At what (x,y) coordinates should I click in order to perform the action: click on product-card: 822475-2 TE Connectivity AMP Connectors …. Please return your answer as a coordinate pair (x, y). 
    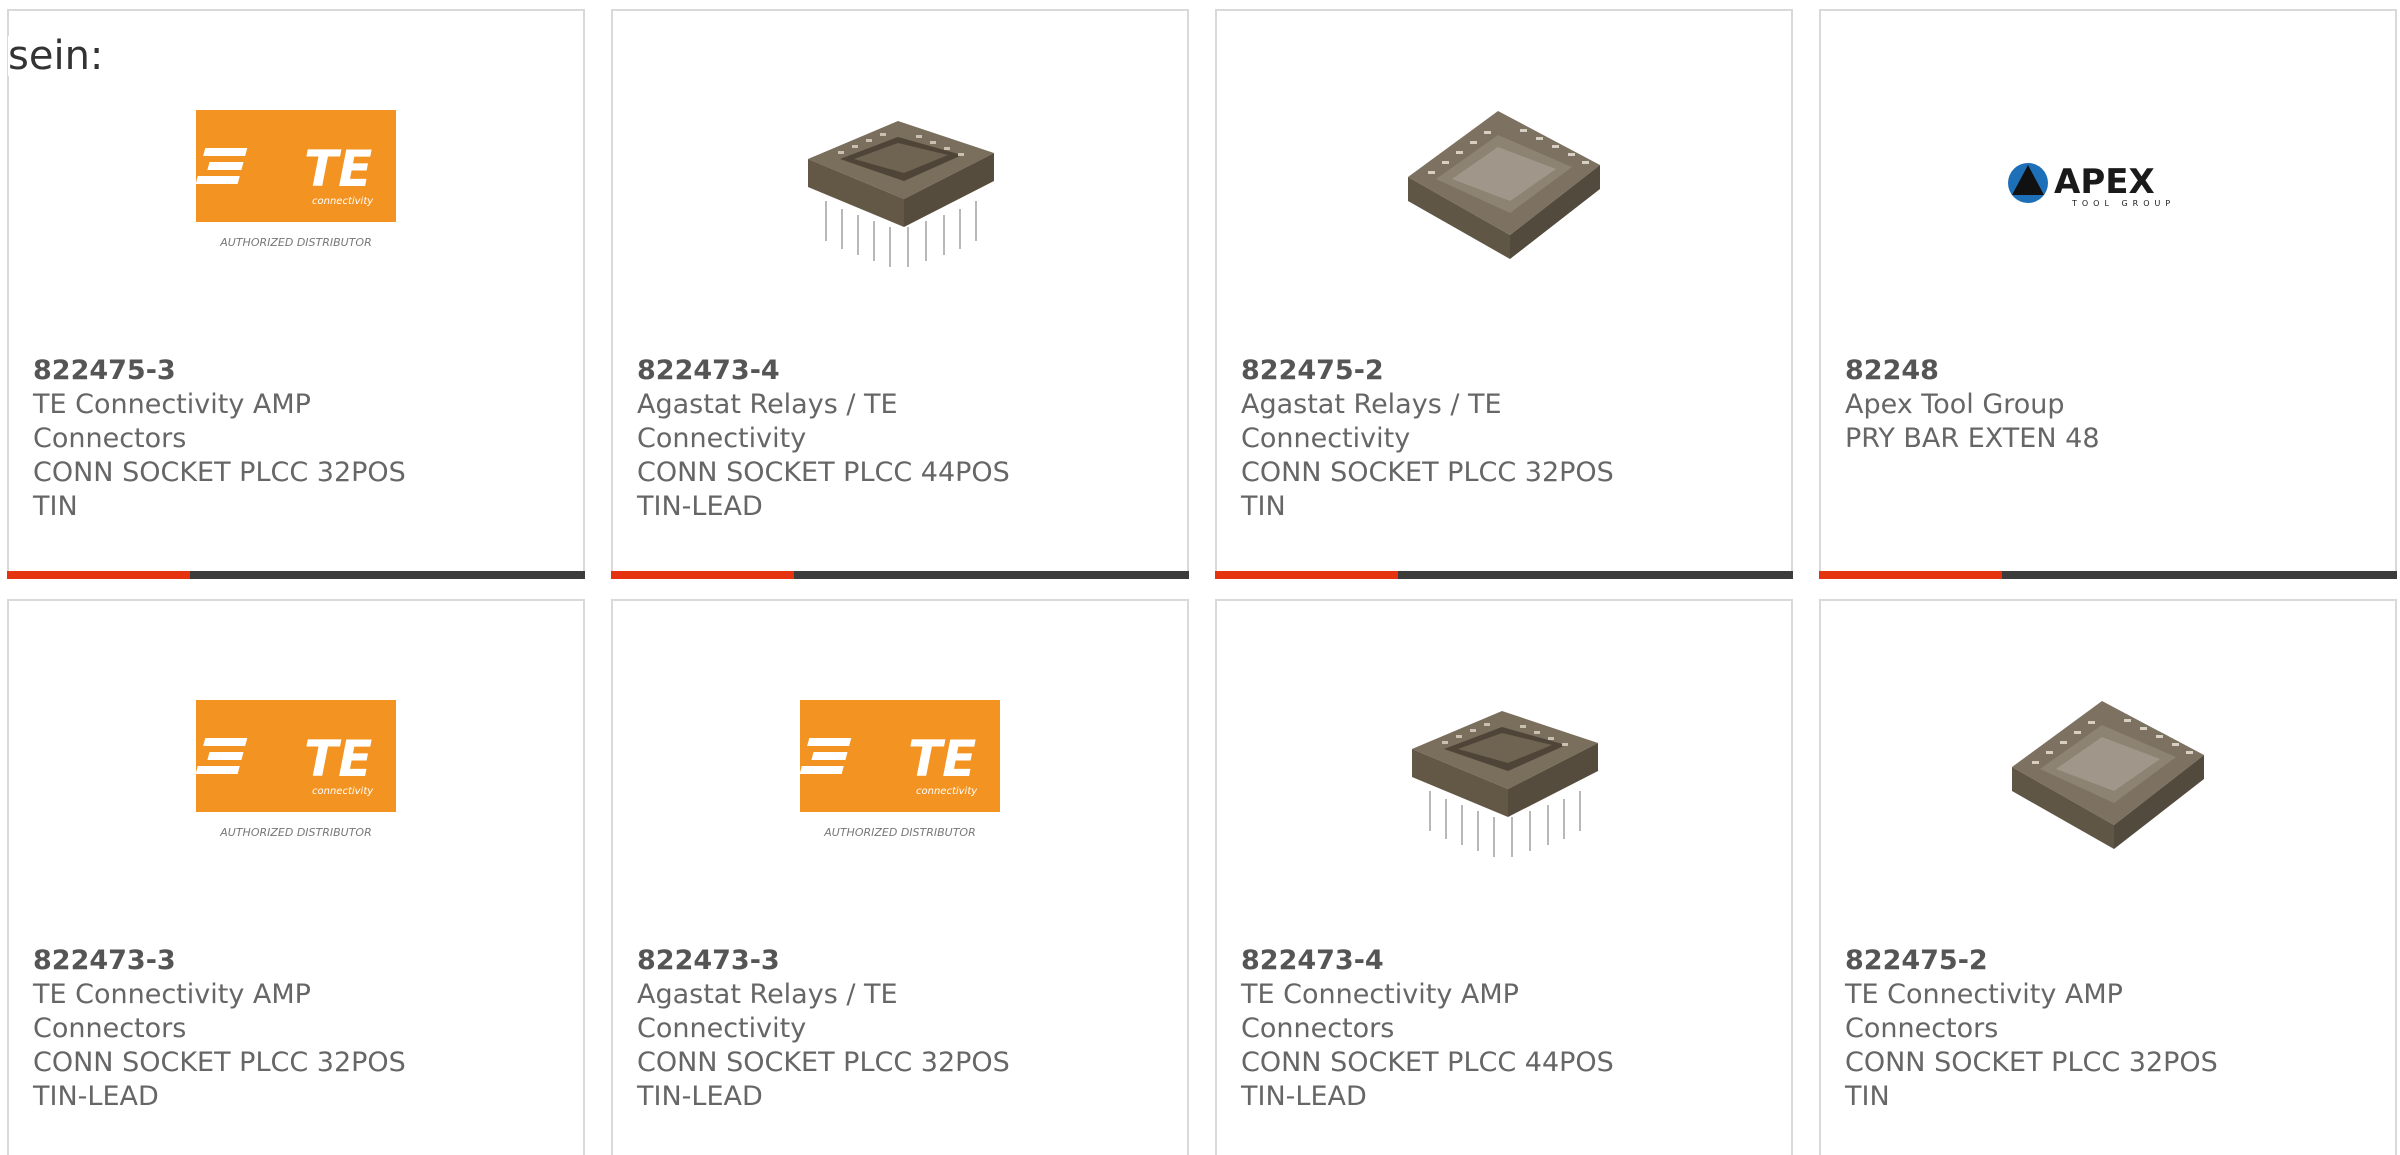
    Looking at the image, I should click on (2108, 877).